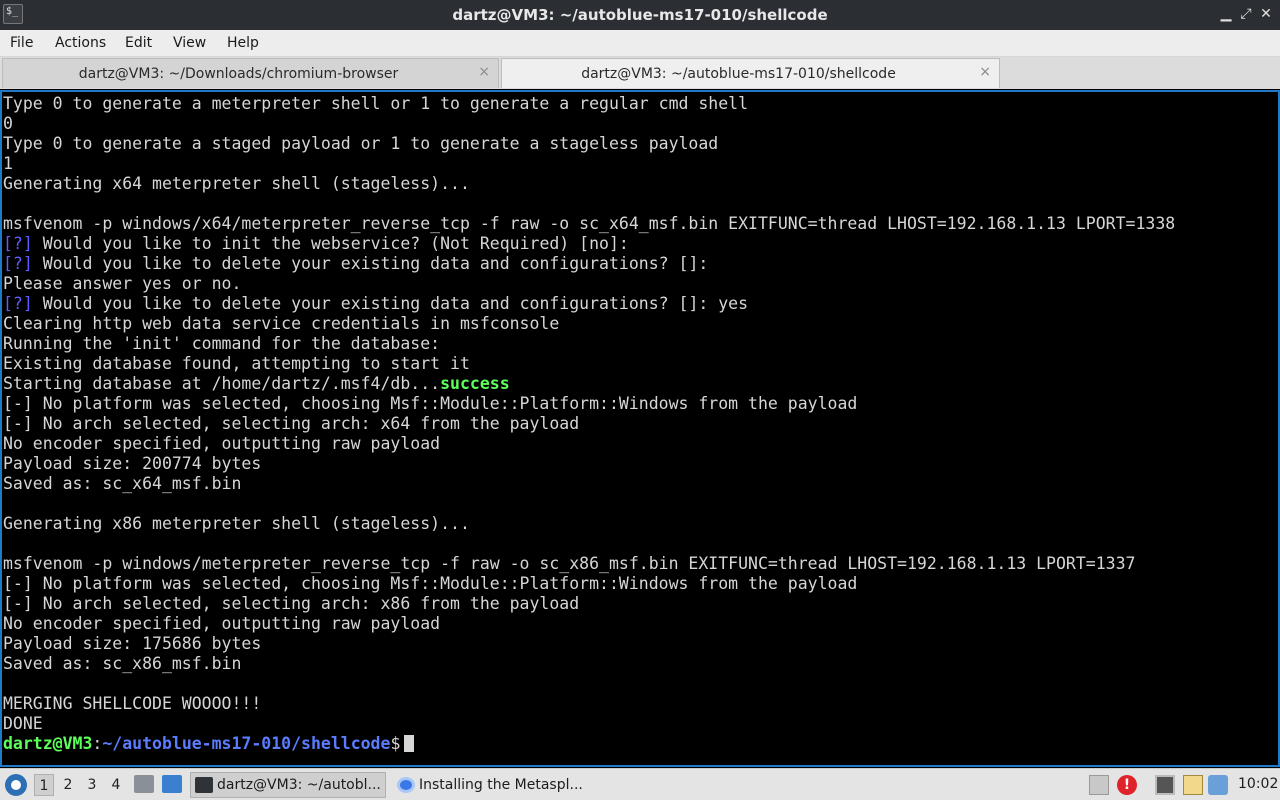  I want to click on workspace-2: 2, so click(68, 785).